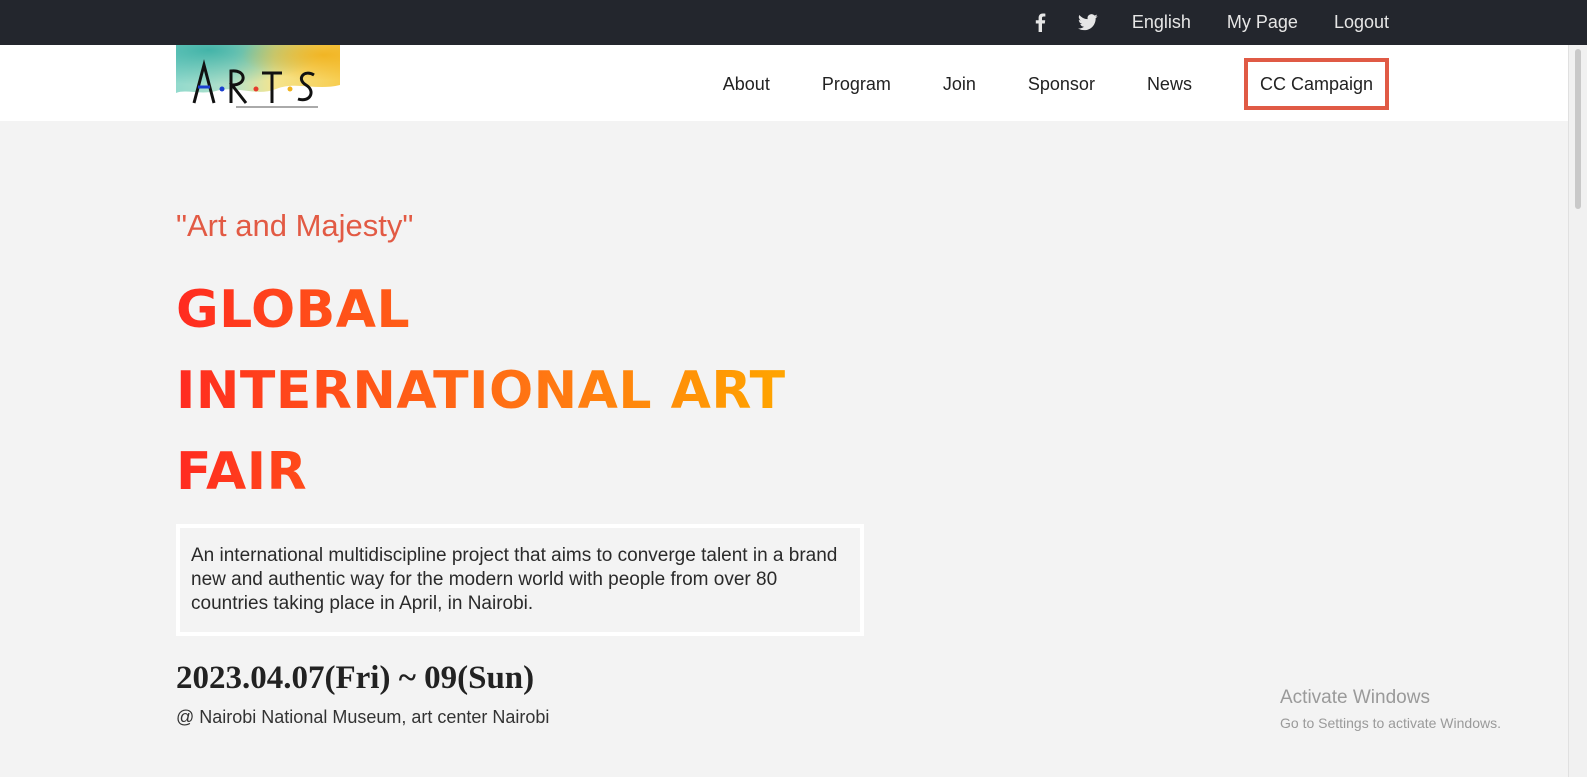  I want to click on language-link: English, so click(1161, 22).